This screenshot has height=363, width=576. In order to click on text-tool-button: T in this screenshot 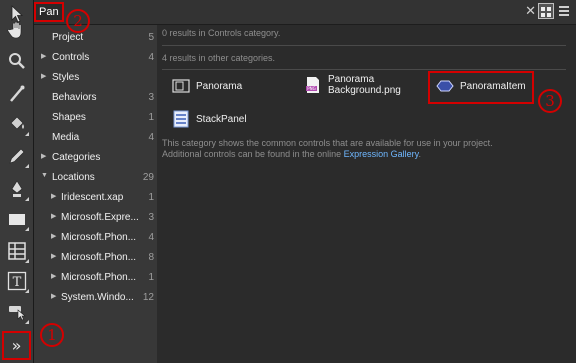, I will do `click(16, 280)`.